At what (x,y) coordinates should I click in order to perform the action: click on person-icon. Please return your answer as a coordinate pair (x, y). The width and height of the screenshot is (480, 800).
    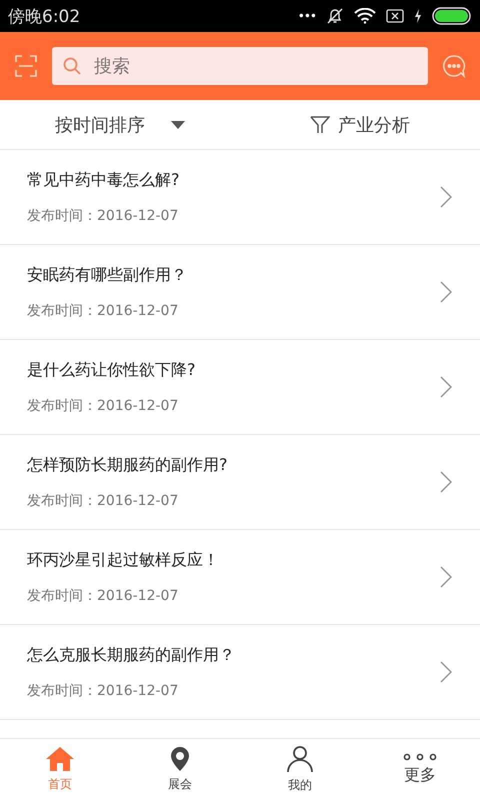
    Looking at the image, I should click on (300, 759).